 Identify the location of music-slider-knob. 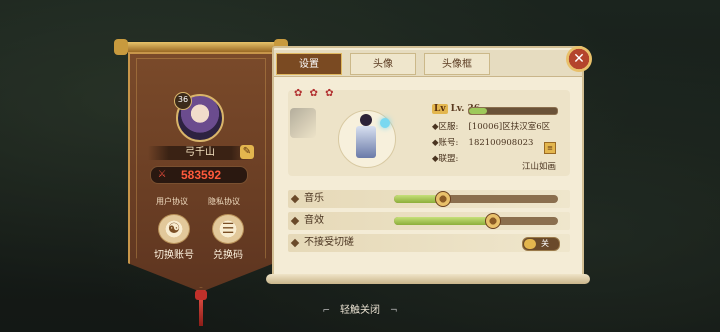
(442, 199).